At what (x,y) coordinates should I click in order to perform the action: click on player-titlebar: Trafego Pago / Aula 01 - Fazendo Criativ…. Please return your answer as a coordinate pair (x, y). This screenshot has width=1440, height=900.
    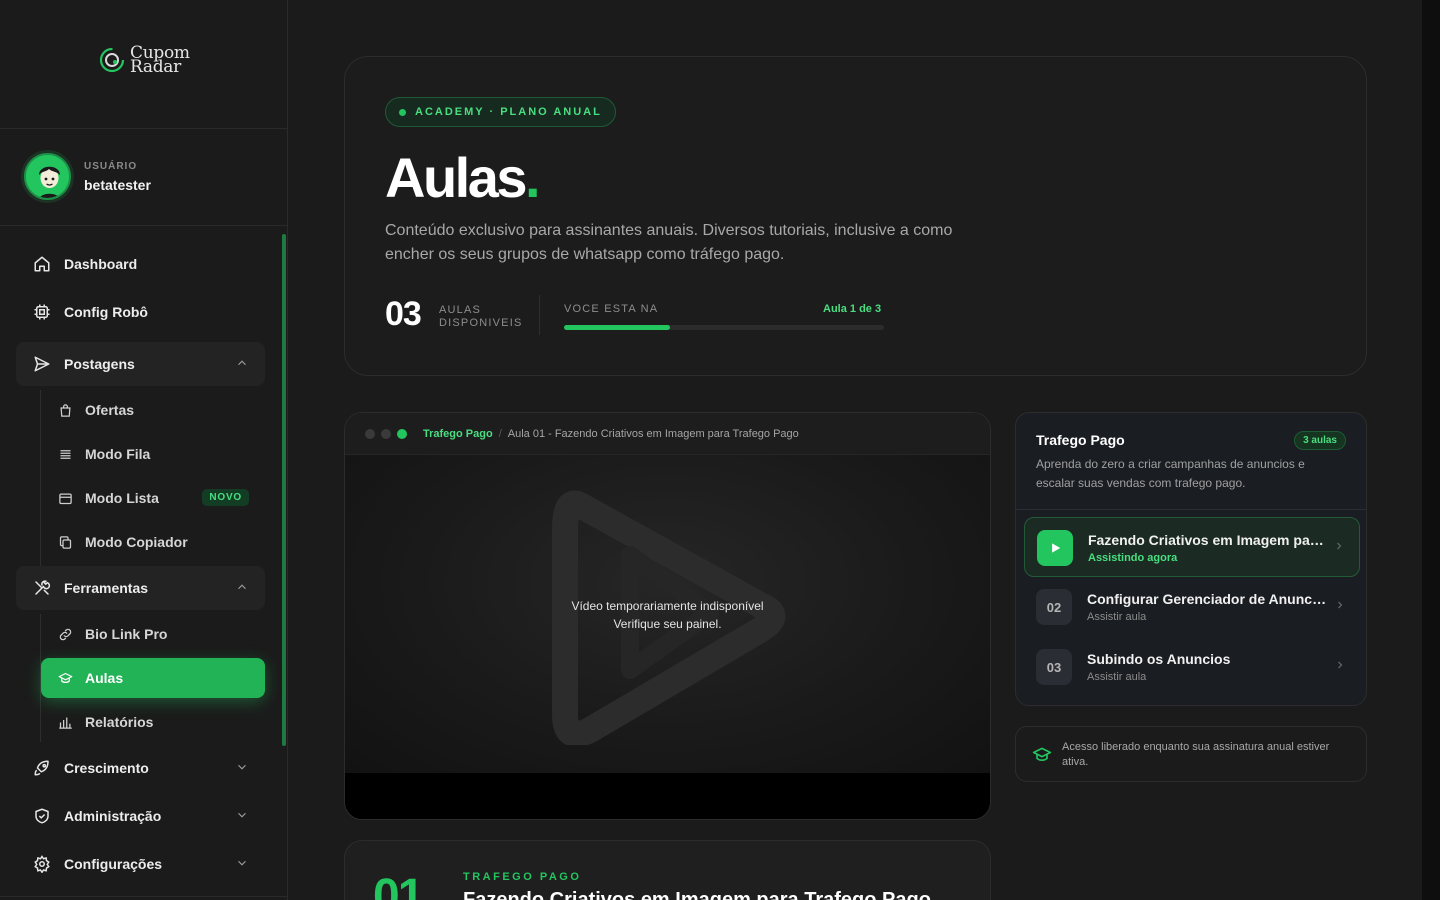
    Looking at the image, I should click on (667, 434).